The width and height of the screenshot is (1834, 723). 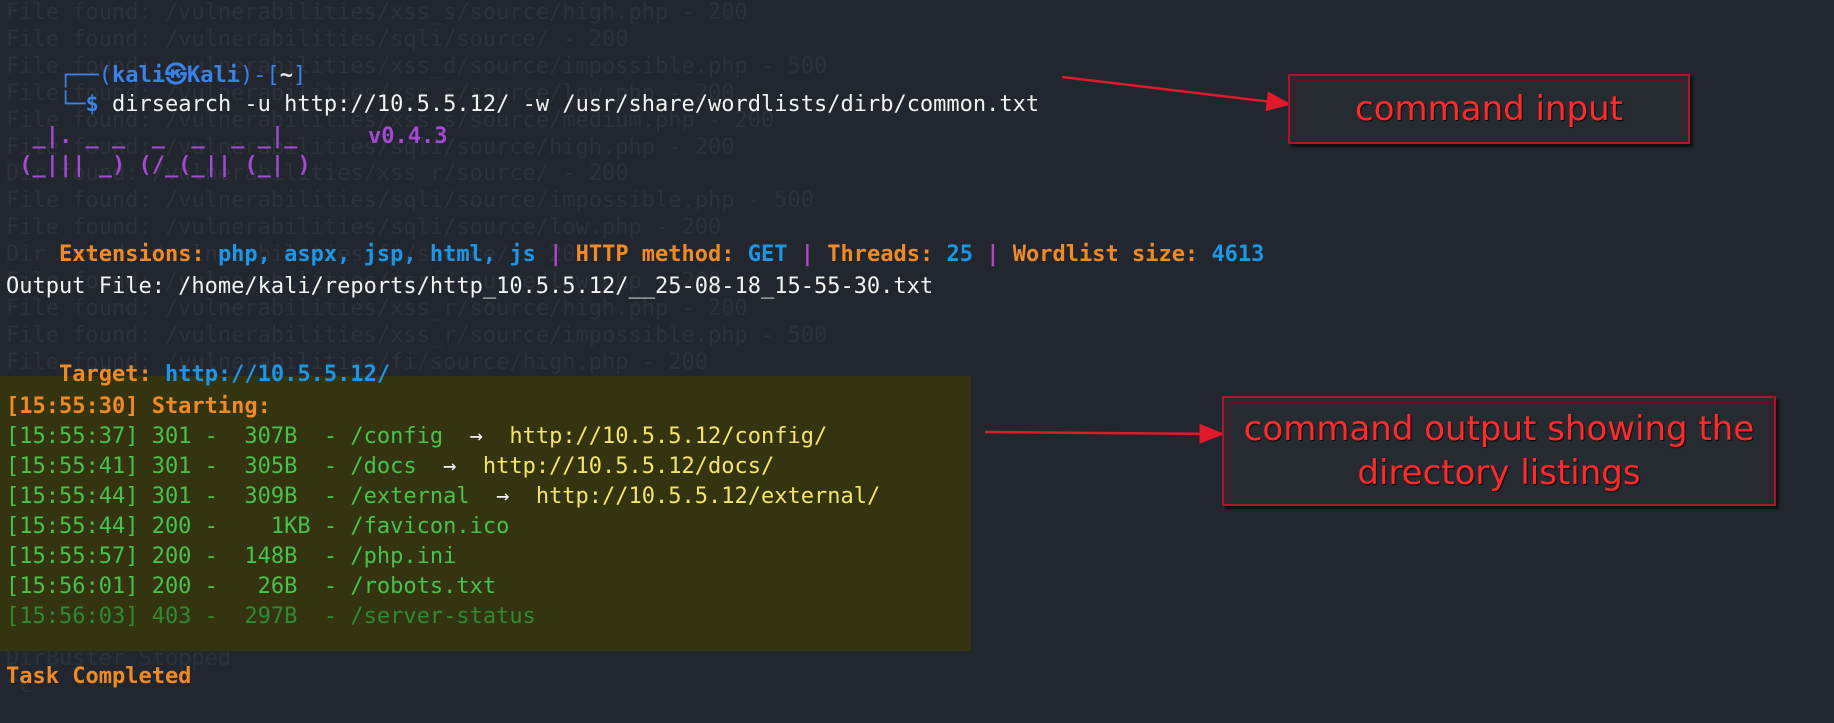 I want to click on arrow-to-command, so click(x=1176, y=93).